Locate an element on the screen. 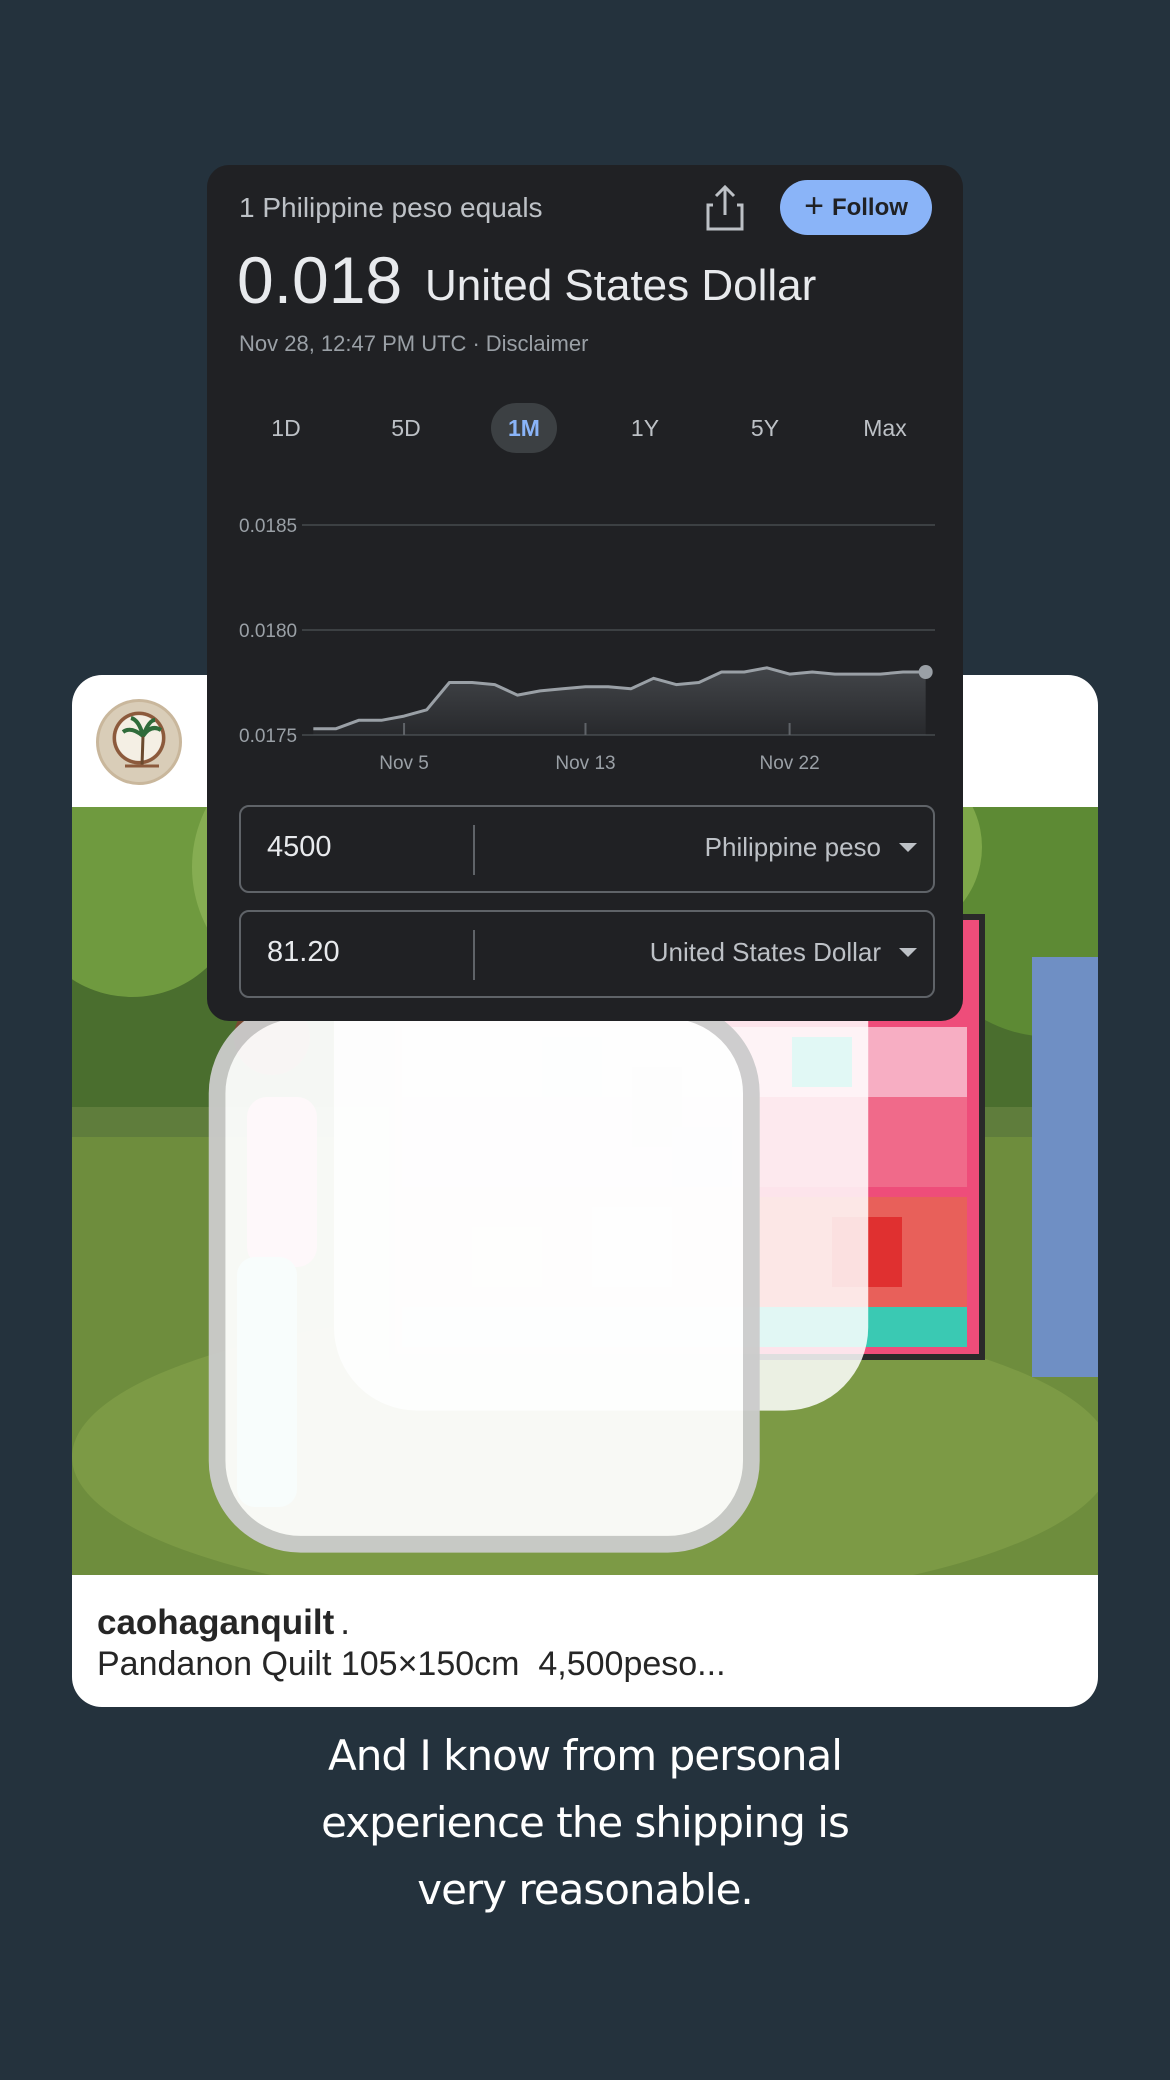  y-tick-label: 0.0175 is located at coordinates (268, 736).